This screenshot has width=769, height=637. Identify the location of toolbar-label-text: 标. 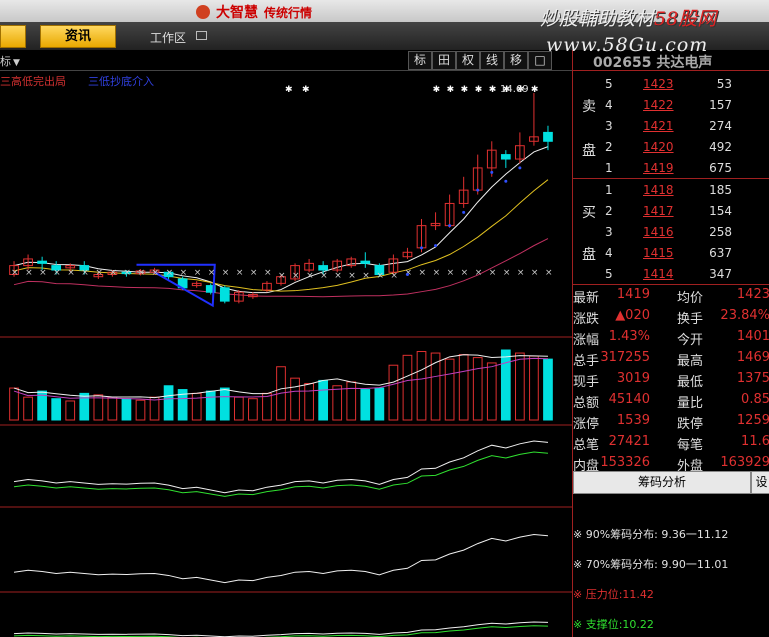
(5, 61).